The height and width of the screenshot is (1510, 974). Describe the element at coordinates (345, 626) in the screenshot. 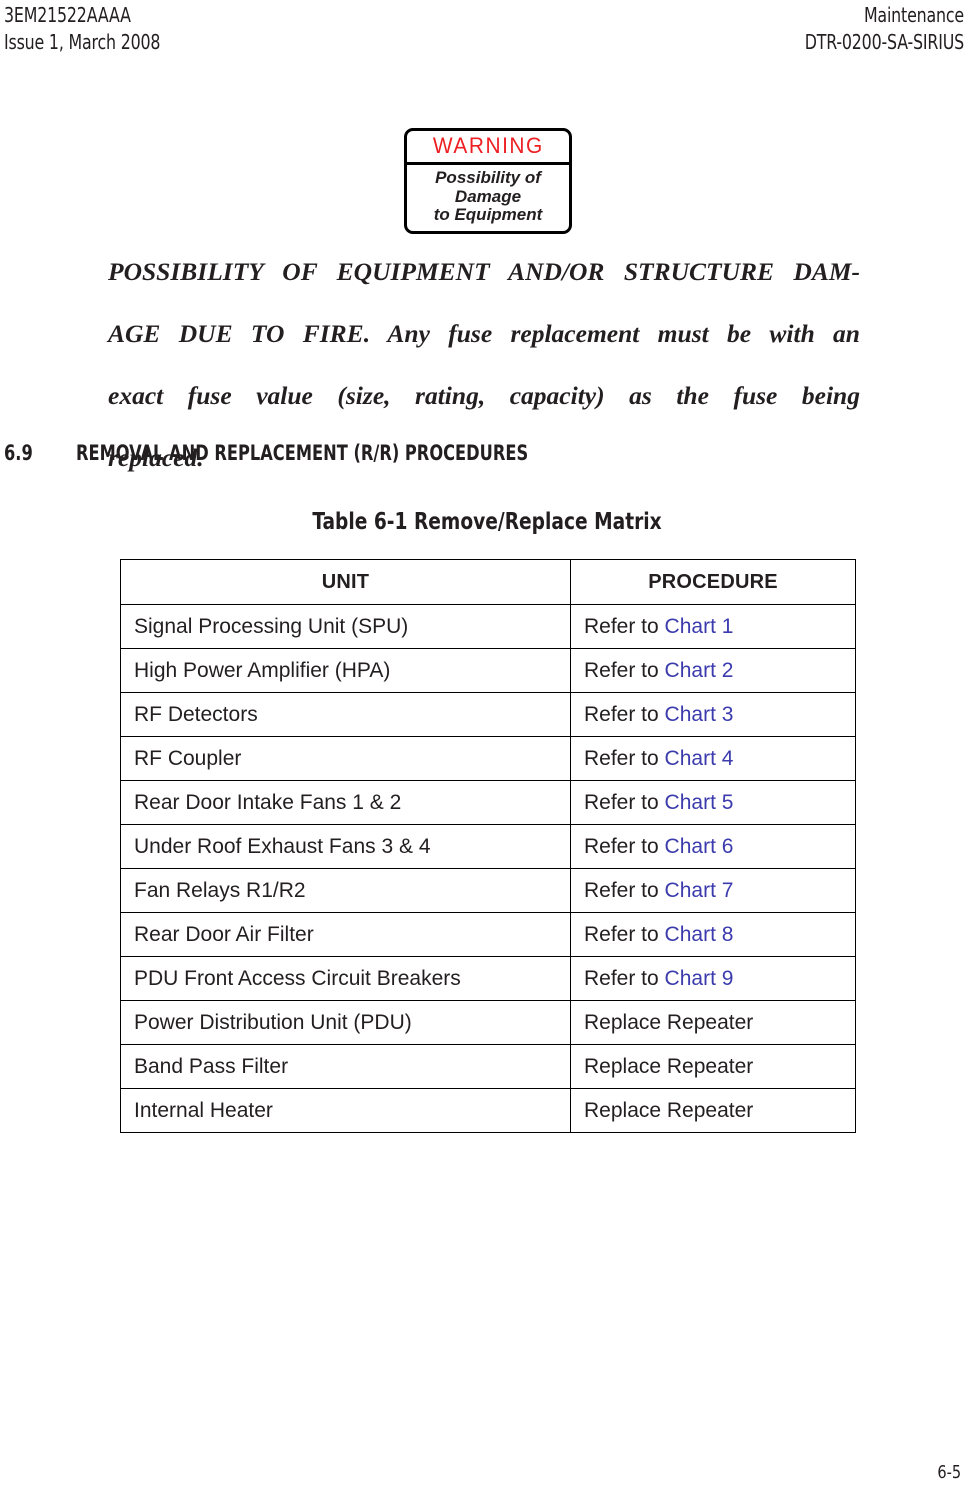

I see `cell-unit: Signal Processing Unit (SPU)` at that location.